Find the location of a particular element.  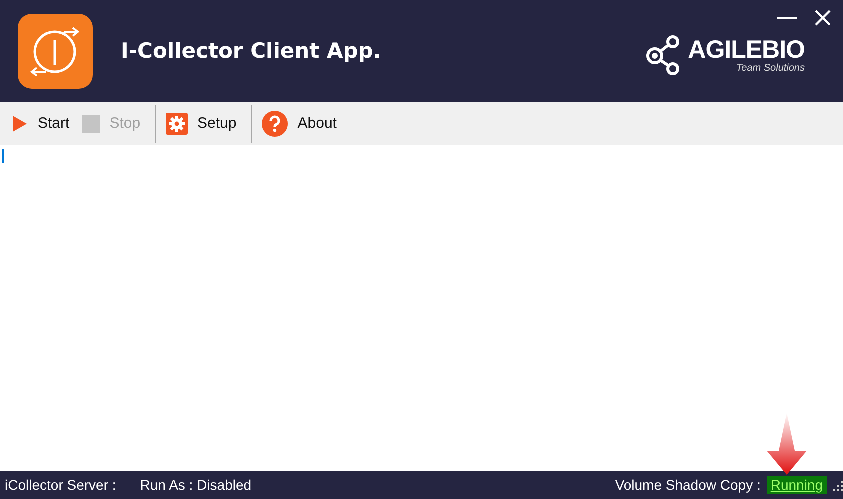

play-icon is located at coordinates (20, 123).